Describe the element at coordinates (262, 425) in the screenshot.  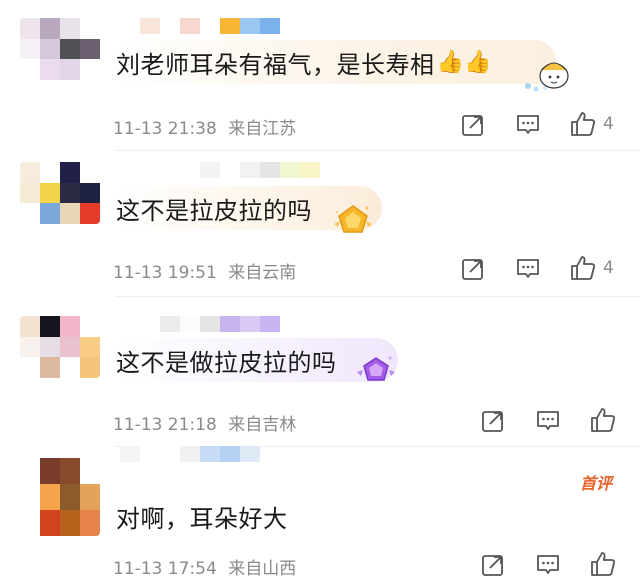
I see `location: 来自吉林` at that location.